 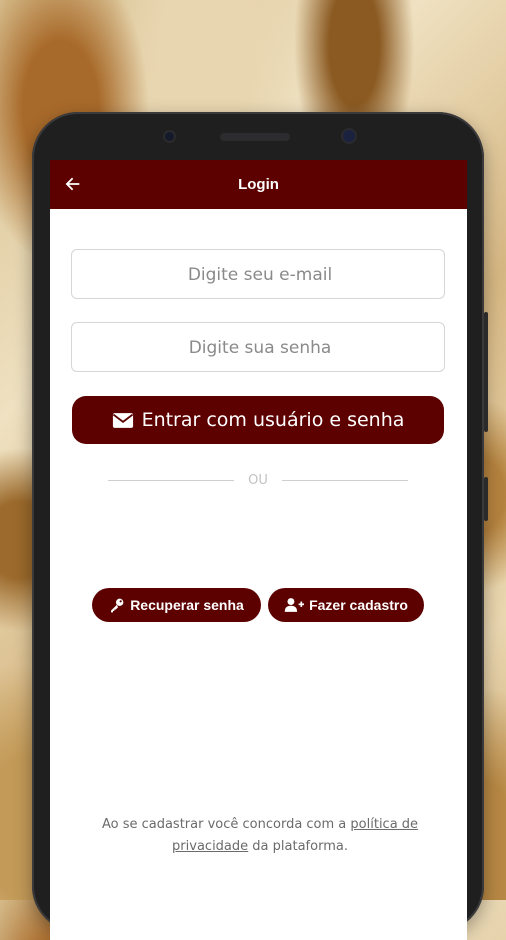 I want to click on login-button: Entrar com usuário e senha, so click(x=258, y=420).